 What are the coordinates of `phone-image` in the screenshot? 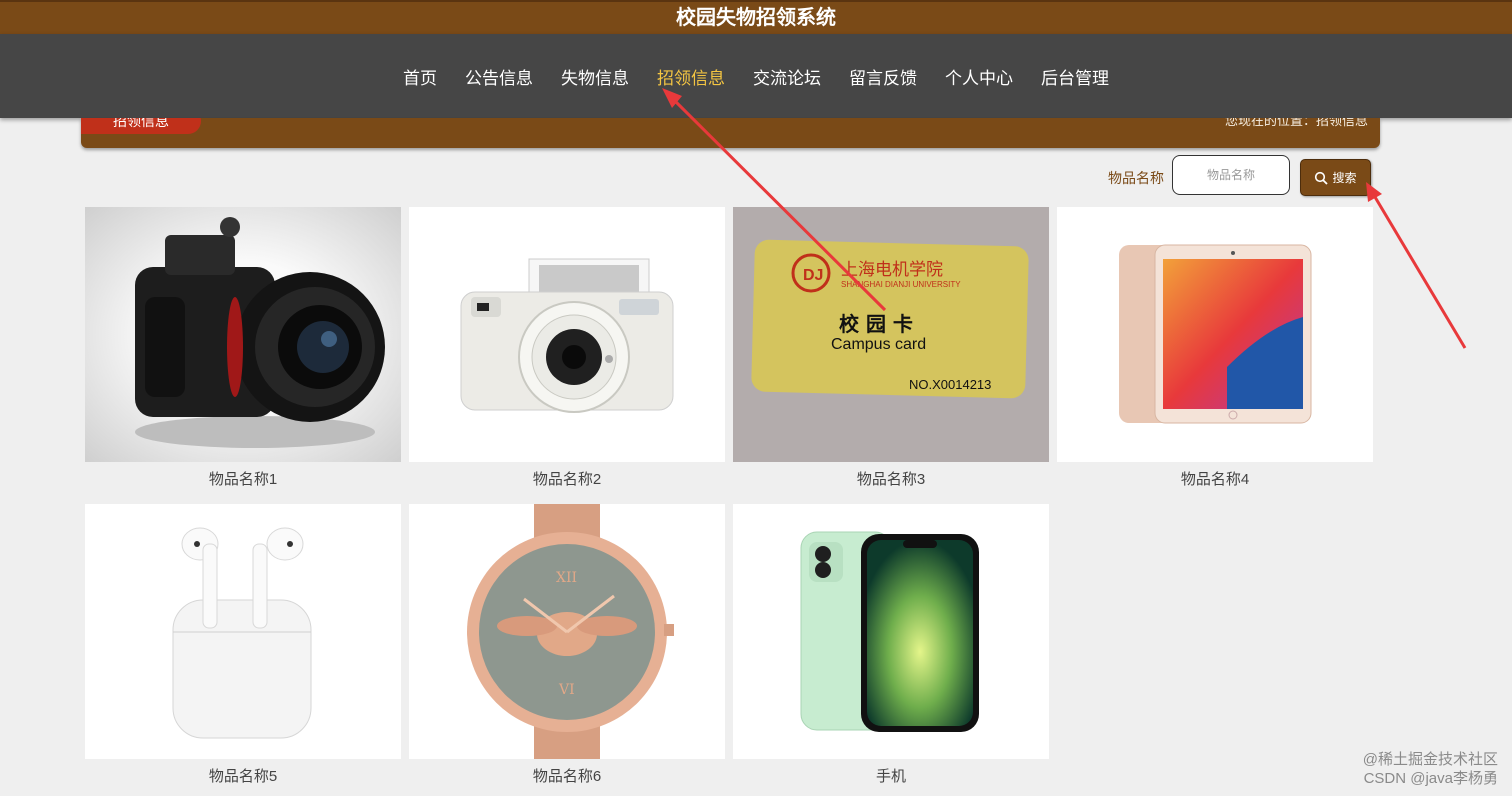 It's located at (889, 631).